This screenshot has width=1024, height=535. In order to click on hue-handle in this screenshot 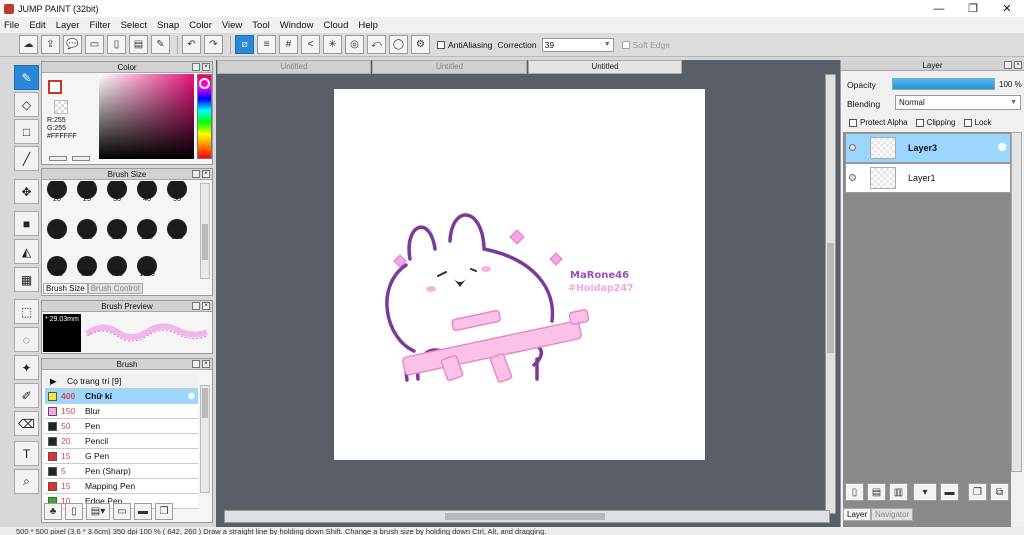, I will do `click(204, 83)`.